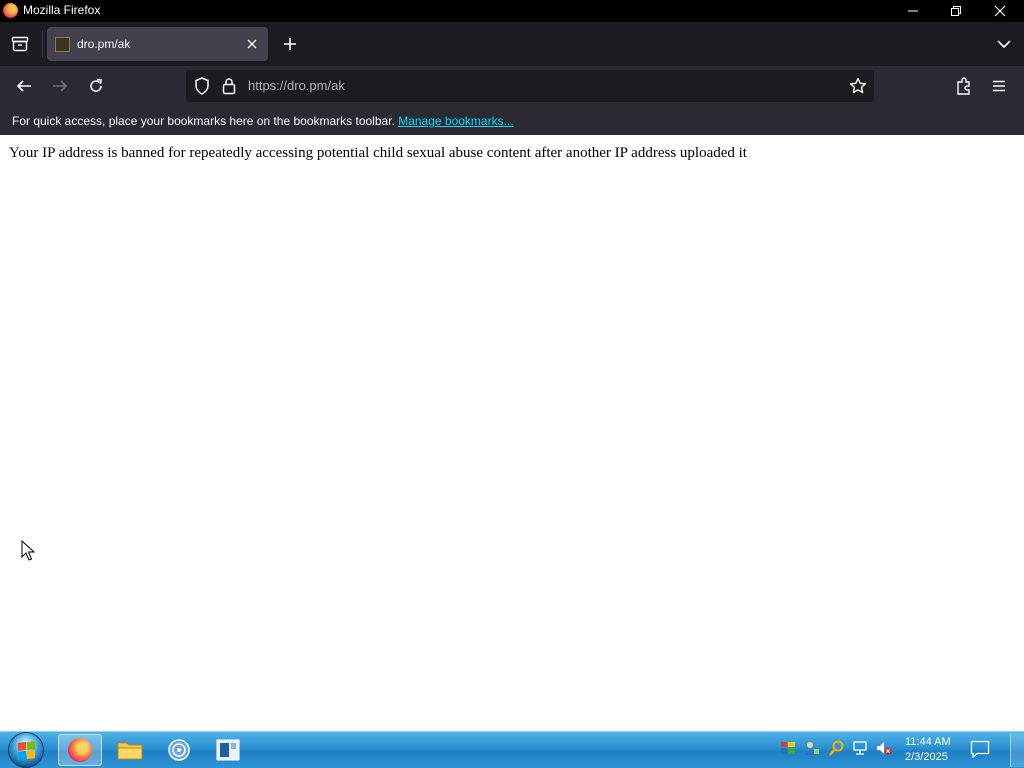 The height and width of the screenshot is (768, 1024). Describe the element at coordinates (42, 44) in the screenshot. I see `tab-separator` at that location.